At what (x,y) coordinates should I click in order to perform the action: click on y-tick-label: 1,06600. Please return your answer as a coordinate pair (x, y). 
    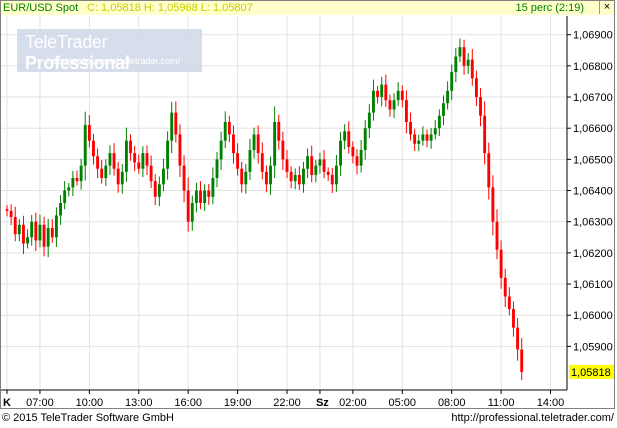
    Looking at the image, I should click on (593, 129).